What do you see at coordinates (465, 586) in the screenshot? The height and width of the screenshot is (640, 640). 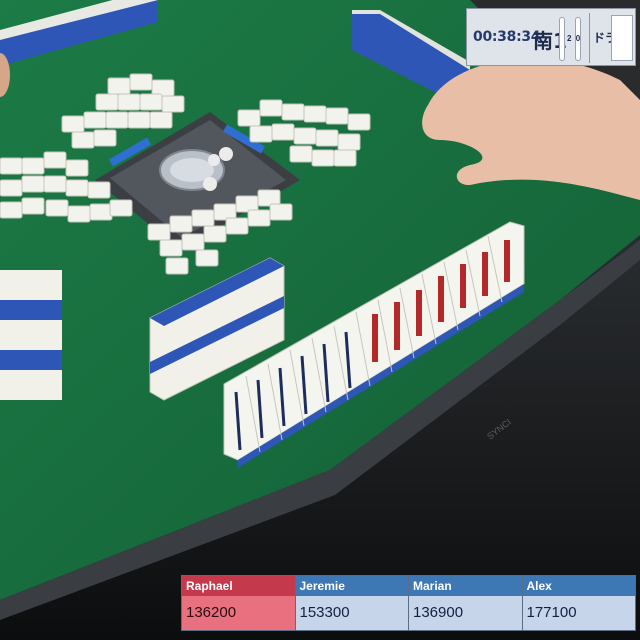 I see `player-name: Marian` at bounding box center [465, 586].